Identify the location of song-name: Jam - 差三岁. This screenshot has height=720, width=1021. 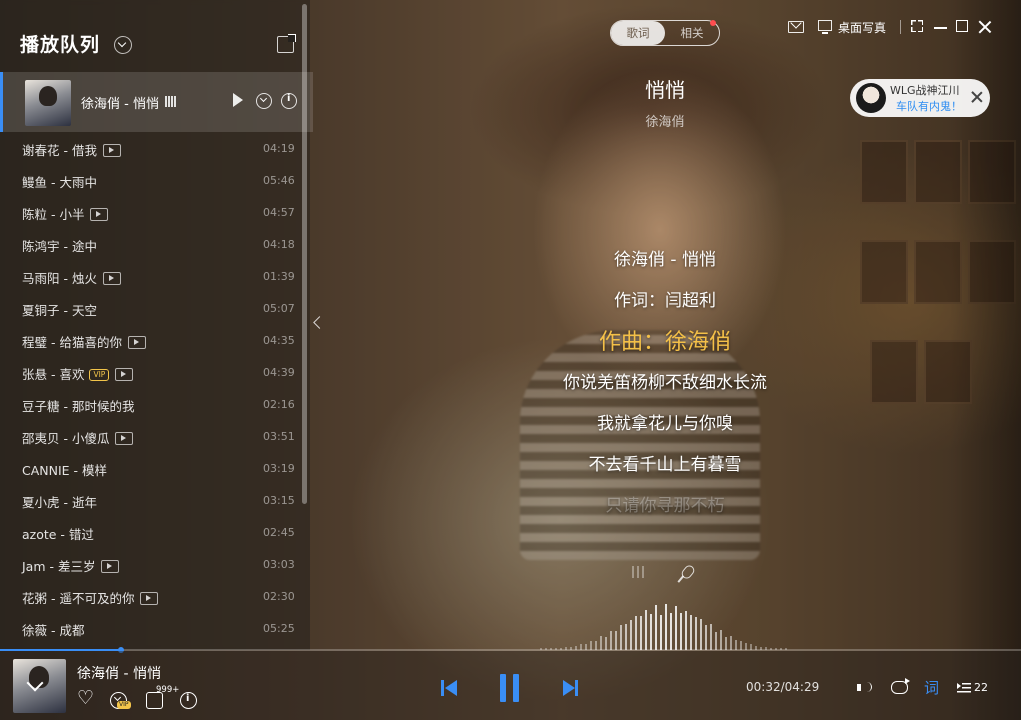
(59, 566).